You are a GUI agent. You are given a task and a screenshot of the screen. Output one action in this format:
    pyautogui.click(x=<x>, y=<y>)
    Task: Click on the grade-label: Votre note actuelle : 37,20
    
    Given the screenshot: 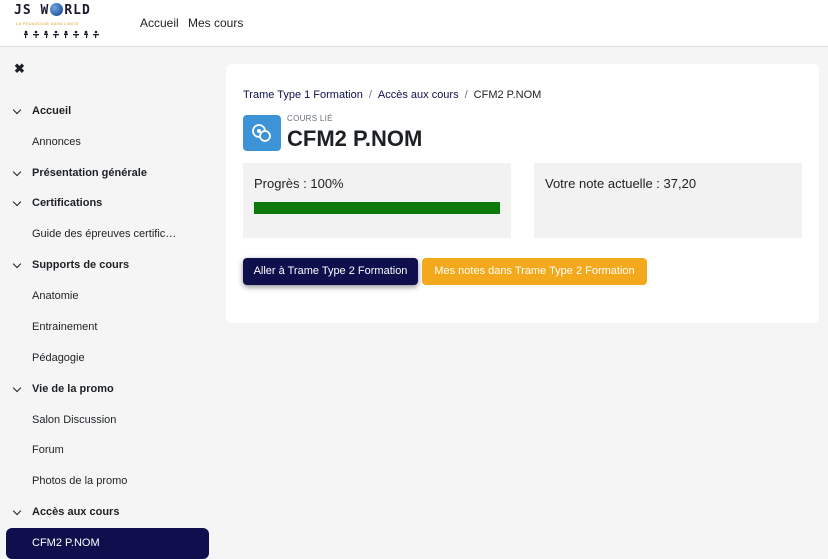 What is the action you would take?
    pyautogui.click(x=621, y=183)
    